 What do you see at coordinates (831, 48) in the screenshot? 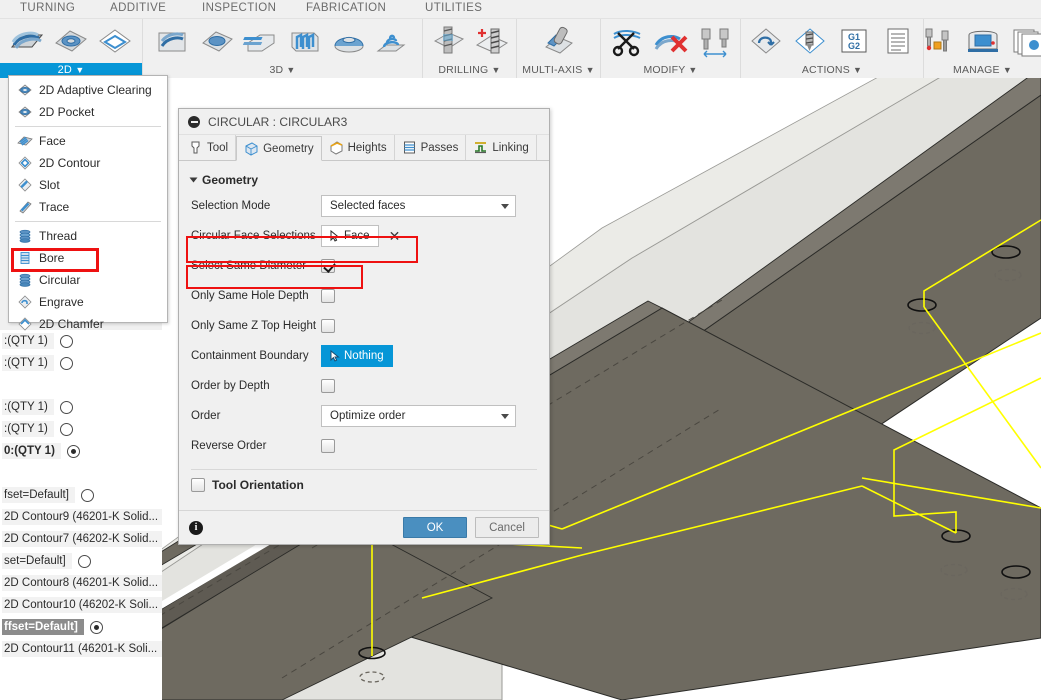
I see `ribbon-group-actions: G1 G2 ACTIONS ▼` at bounding box center [831, 48].